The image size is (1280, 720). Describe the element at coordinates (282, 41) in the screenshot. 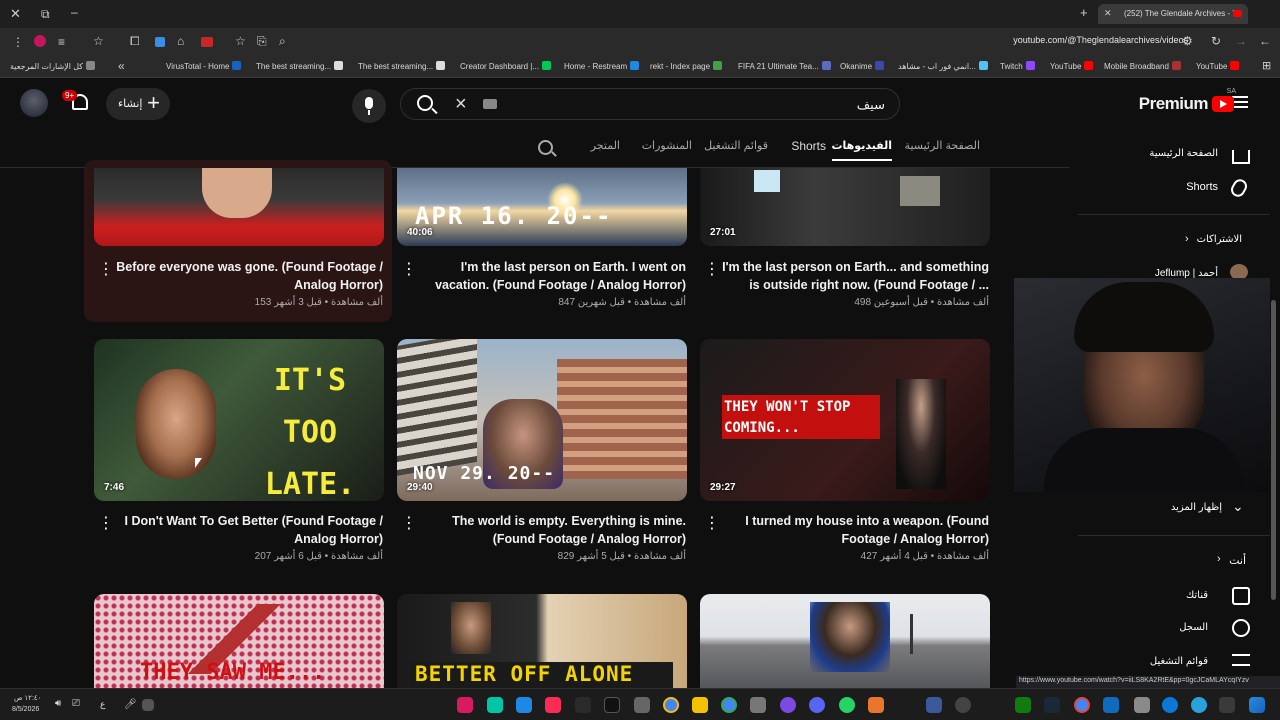

I see `zoom-icon: ⌕` at that location.